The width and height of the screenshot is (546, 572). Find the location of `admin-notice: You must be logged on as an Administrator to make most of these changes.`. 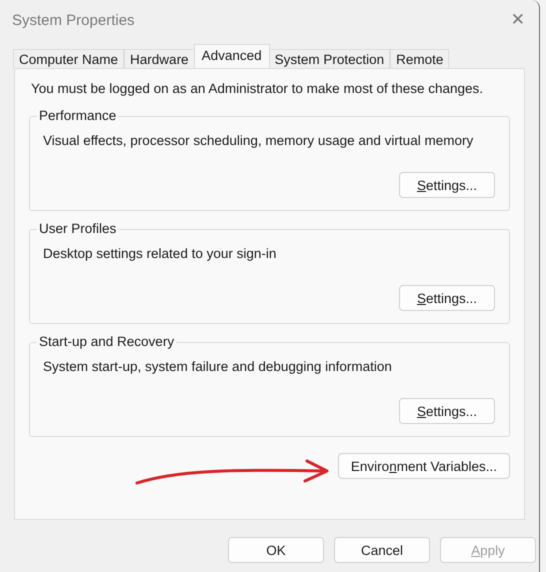

admin-notice: You must be logged on as an Administrator to make most of these changes. is located at coordinates (257, 88).